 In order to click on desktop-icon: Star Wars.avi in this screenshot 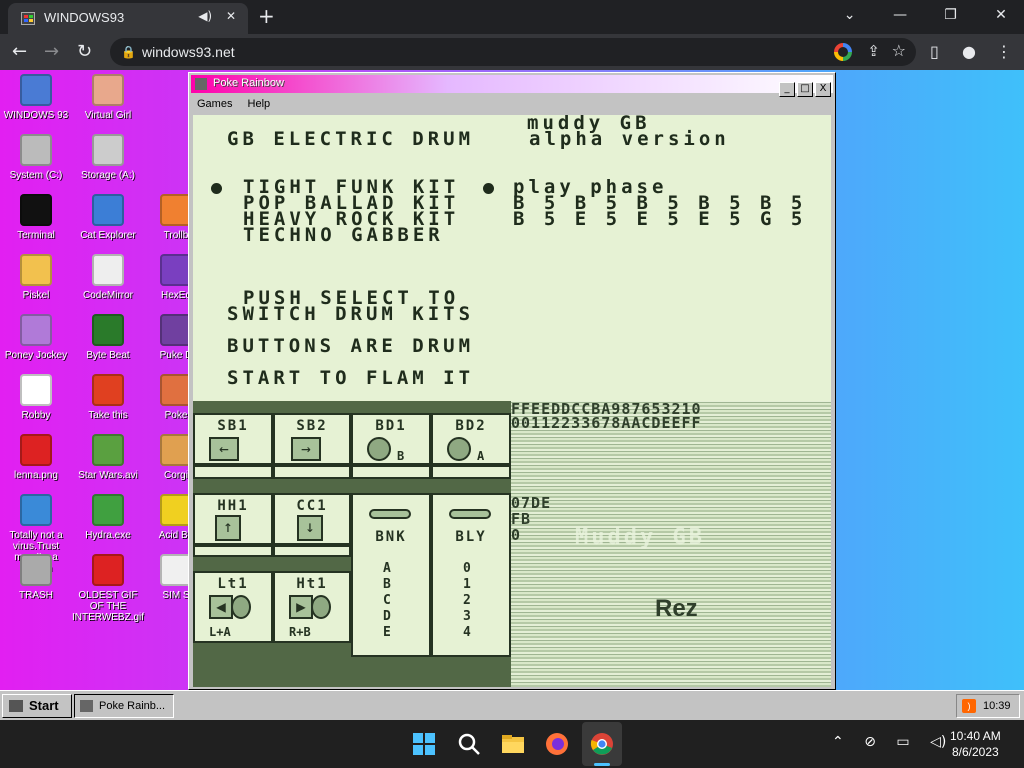, I will do `click(108, 457)`.